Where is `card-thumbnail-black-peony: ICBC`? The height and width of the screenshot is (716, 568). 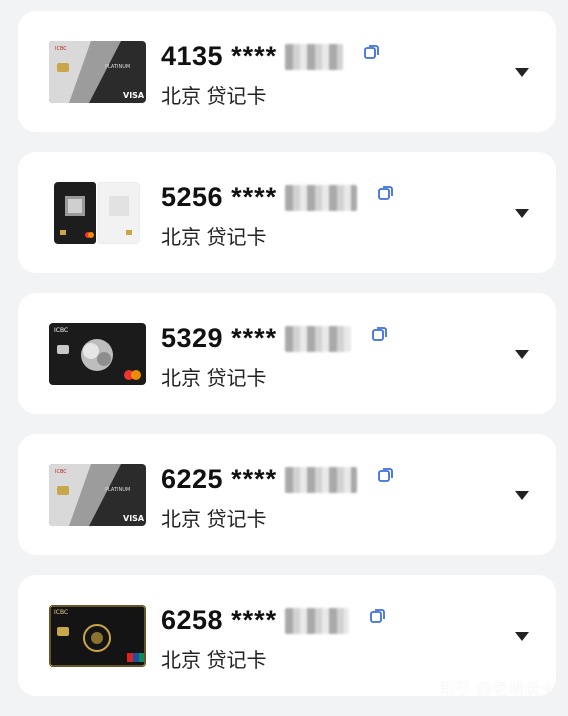 card-thumbnail-black-peony: ICBC is located at coordinates (97, 354).